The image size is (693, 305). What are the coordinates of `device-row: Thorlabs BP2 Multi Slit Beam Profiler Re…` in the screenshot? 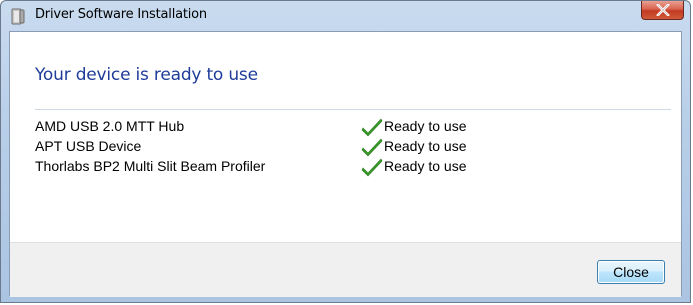 It's located at (335, 167).